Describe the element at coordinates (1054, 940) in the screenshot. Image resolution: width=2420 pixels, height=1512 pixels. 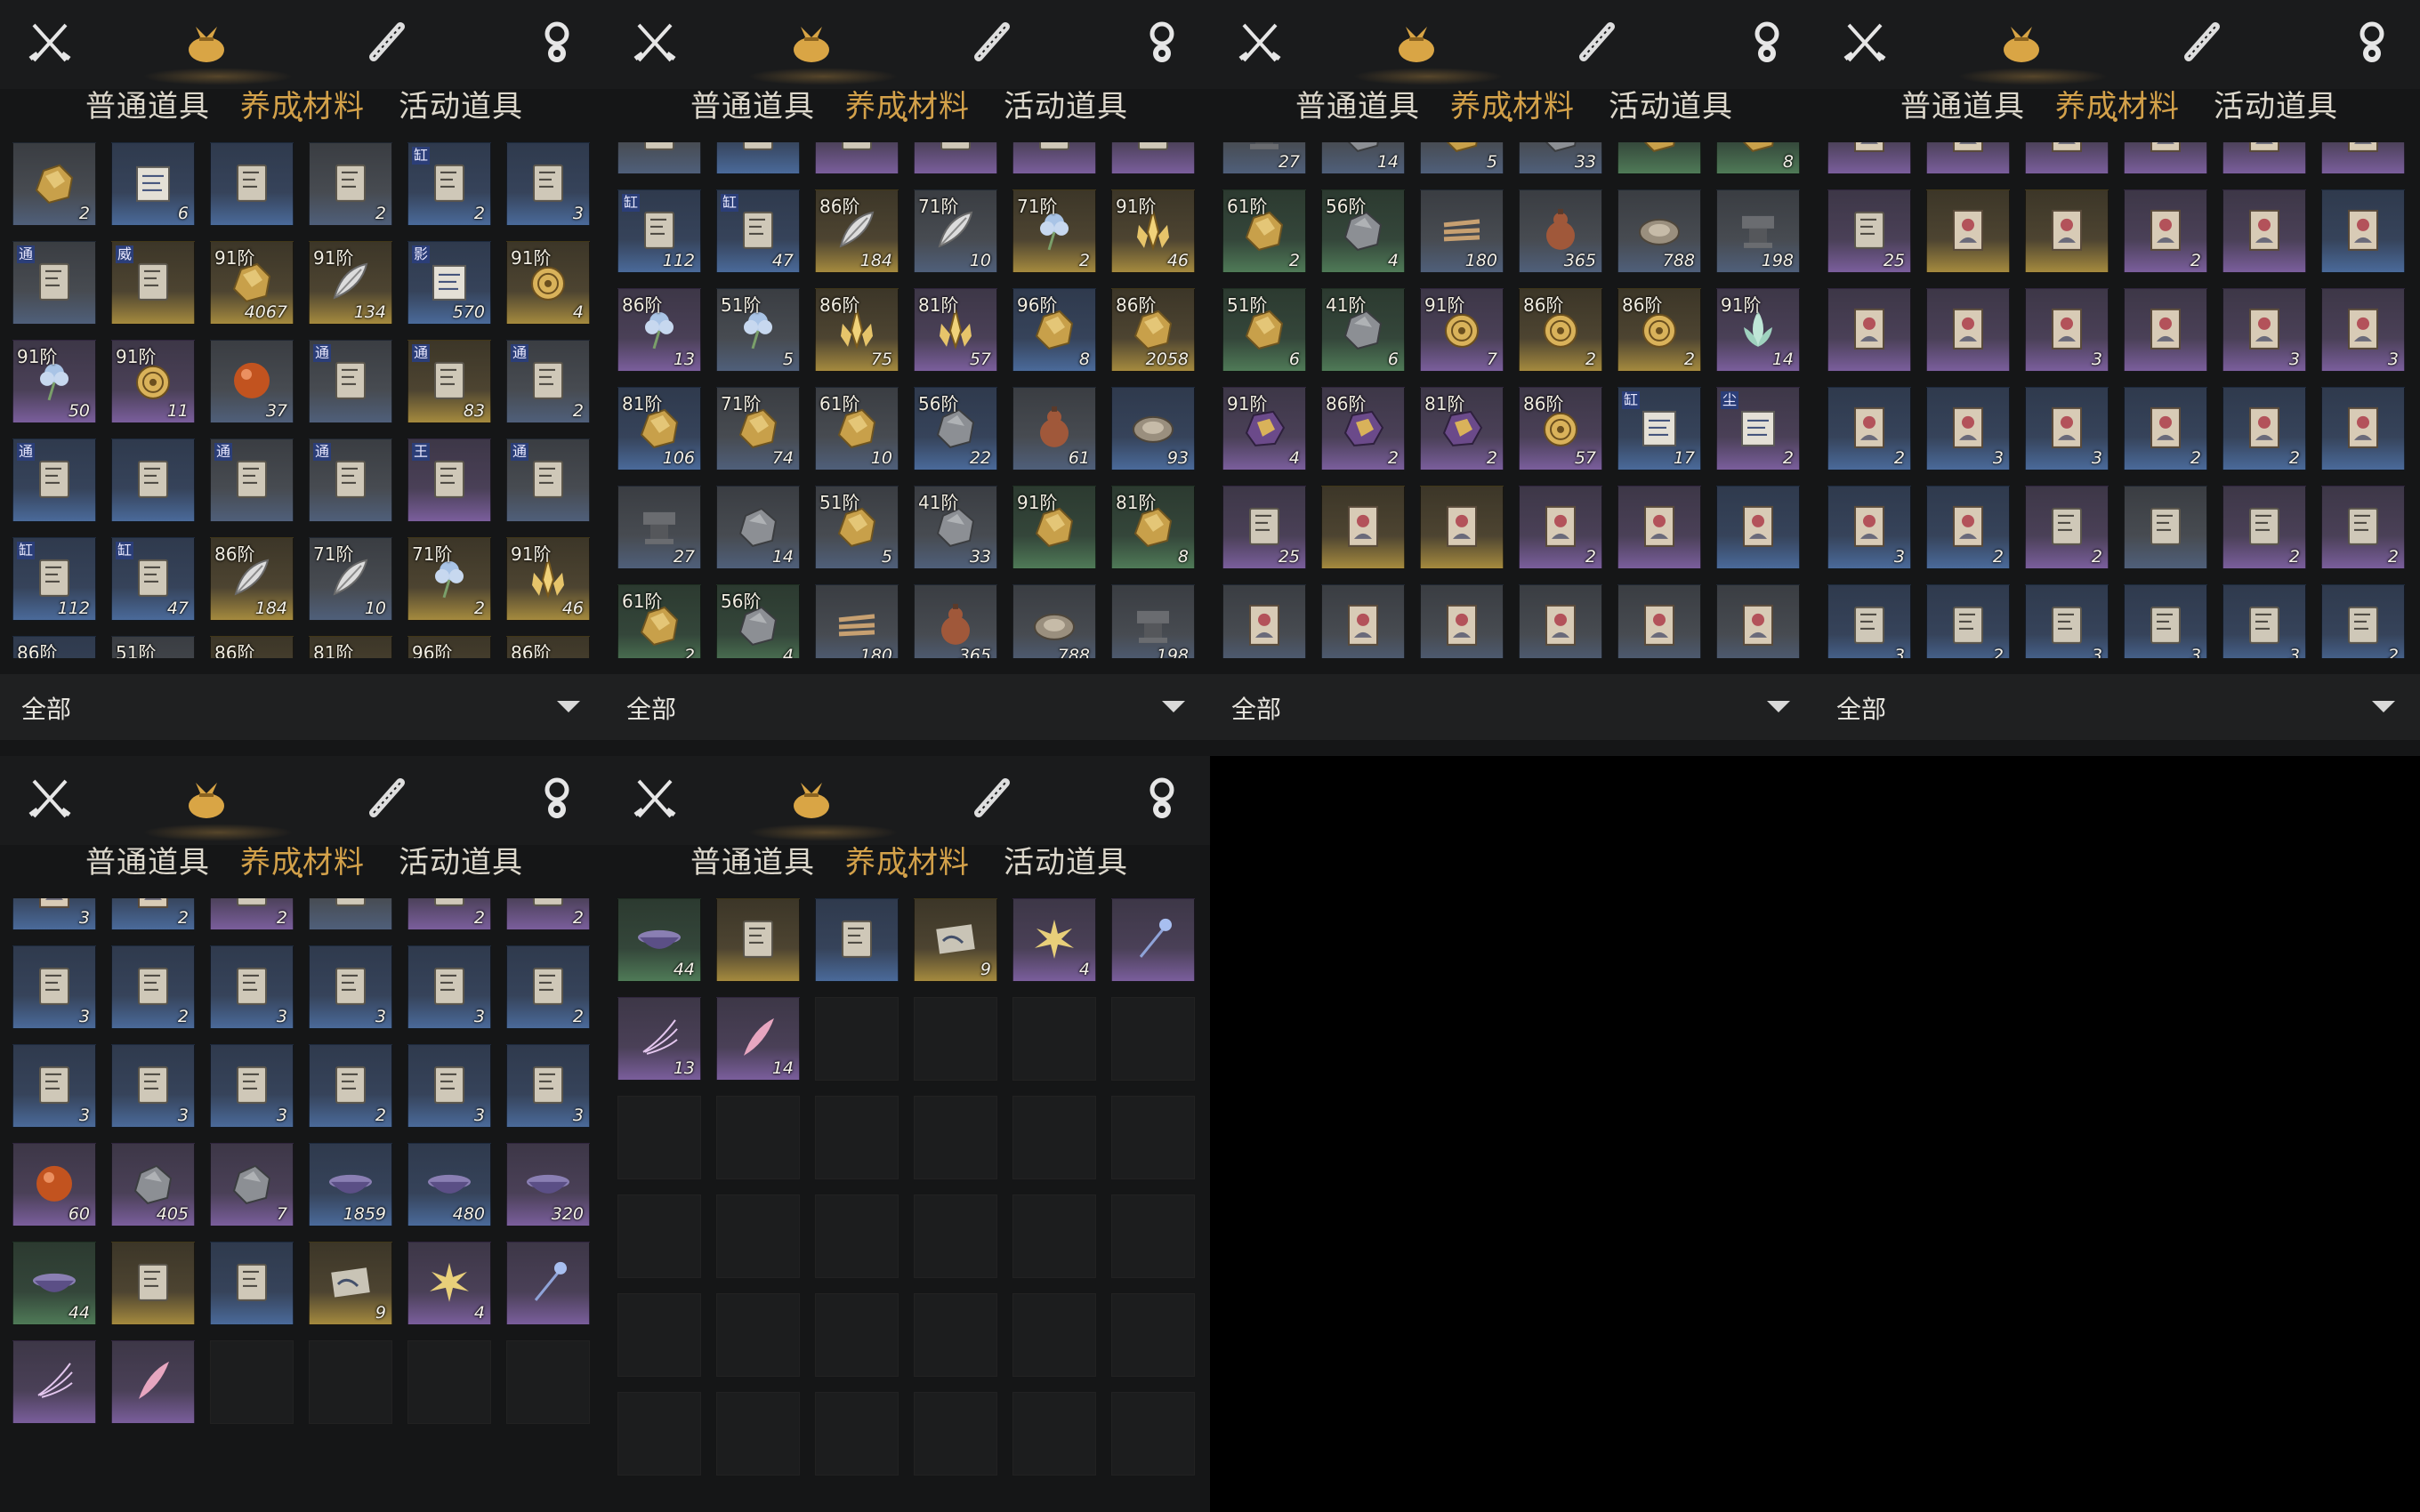
I see `item-slot: 4` at that location.